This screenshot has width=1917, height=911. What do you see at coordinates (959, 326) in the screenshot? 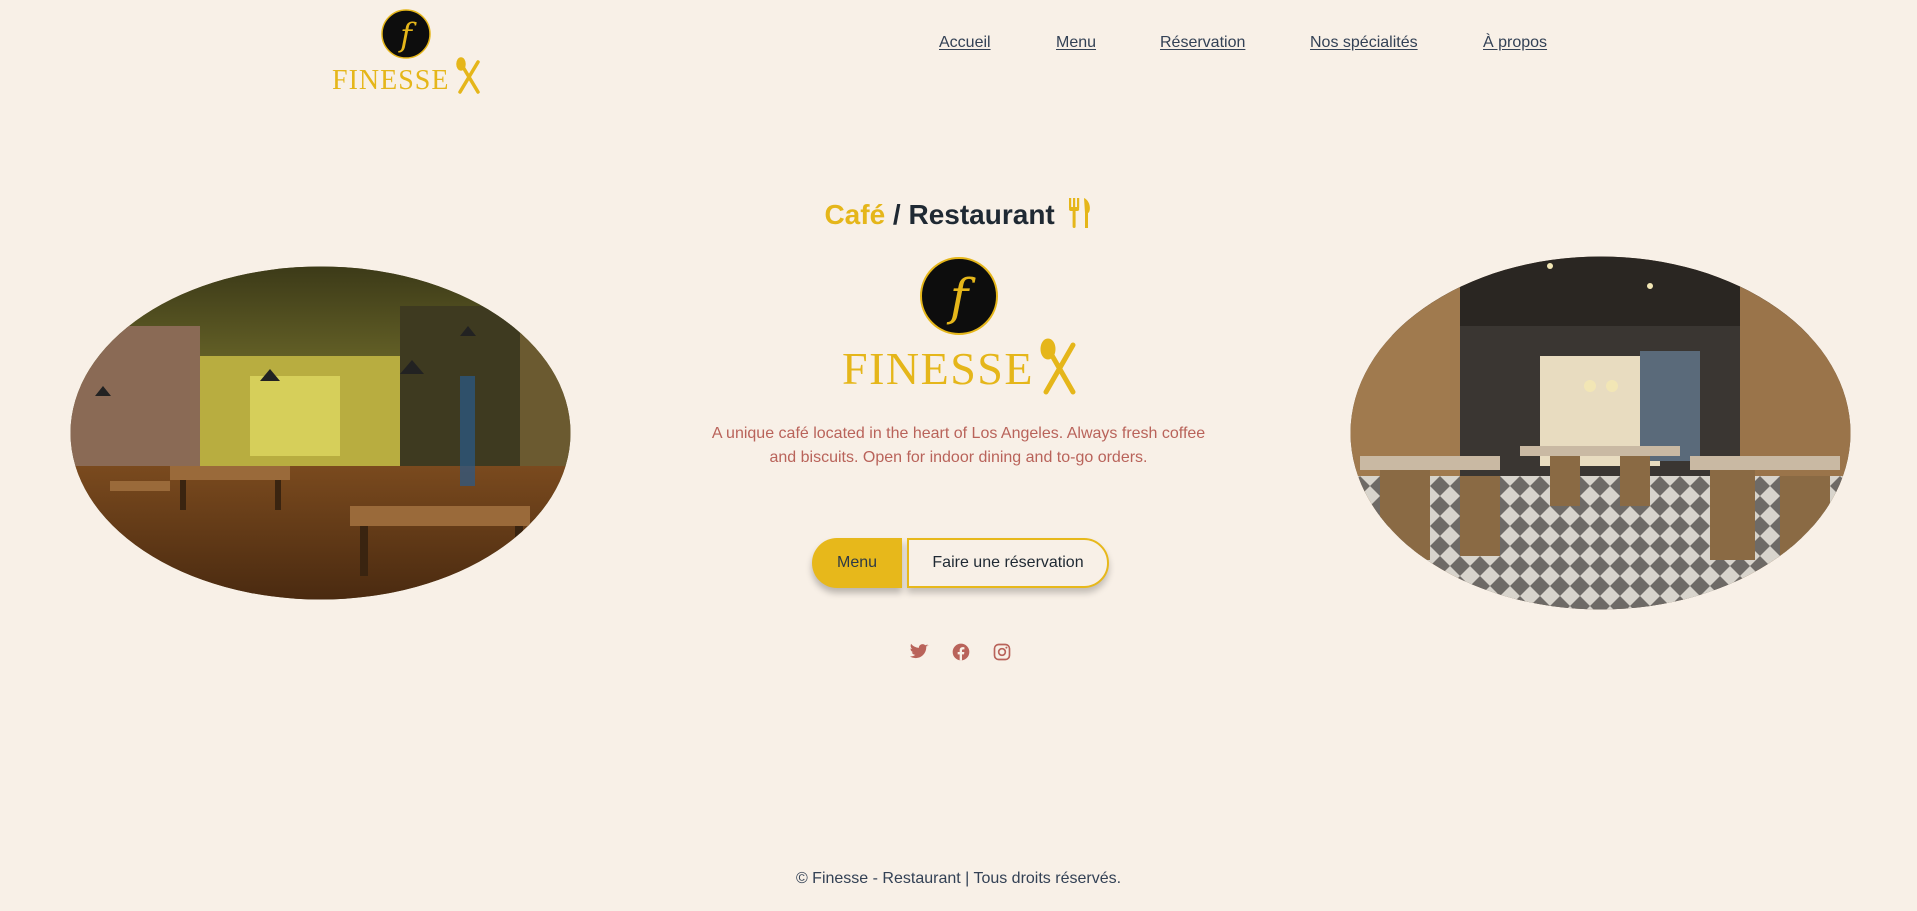
I see `hero-logo: f FINESSE` at bounding box center [959, 326].